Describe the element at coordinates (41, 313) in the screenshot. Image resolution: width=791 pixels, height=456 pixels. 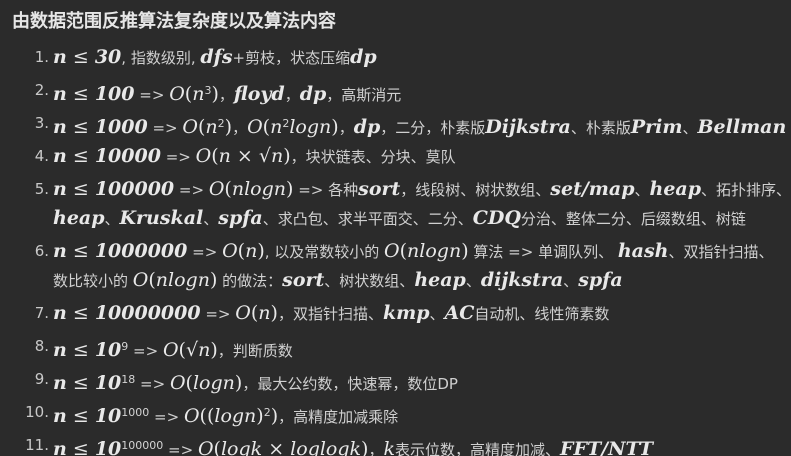
I see `list-item-number: 7.` at that location.